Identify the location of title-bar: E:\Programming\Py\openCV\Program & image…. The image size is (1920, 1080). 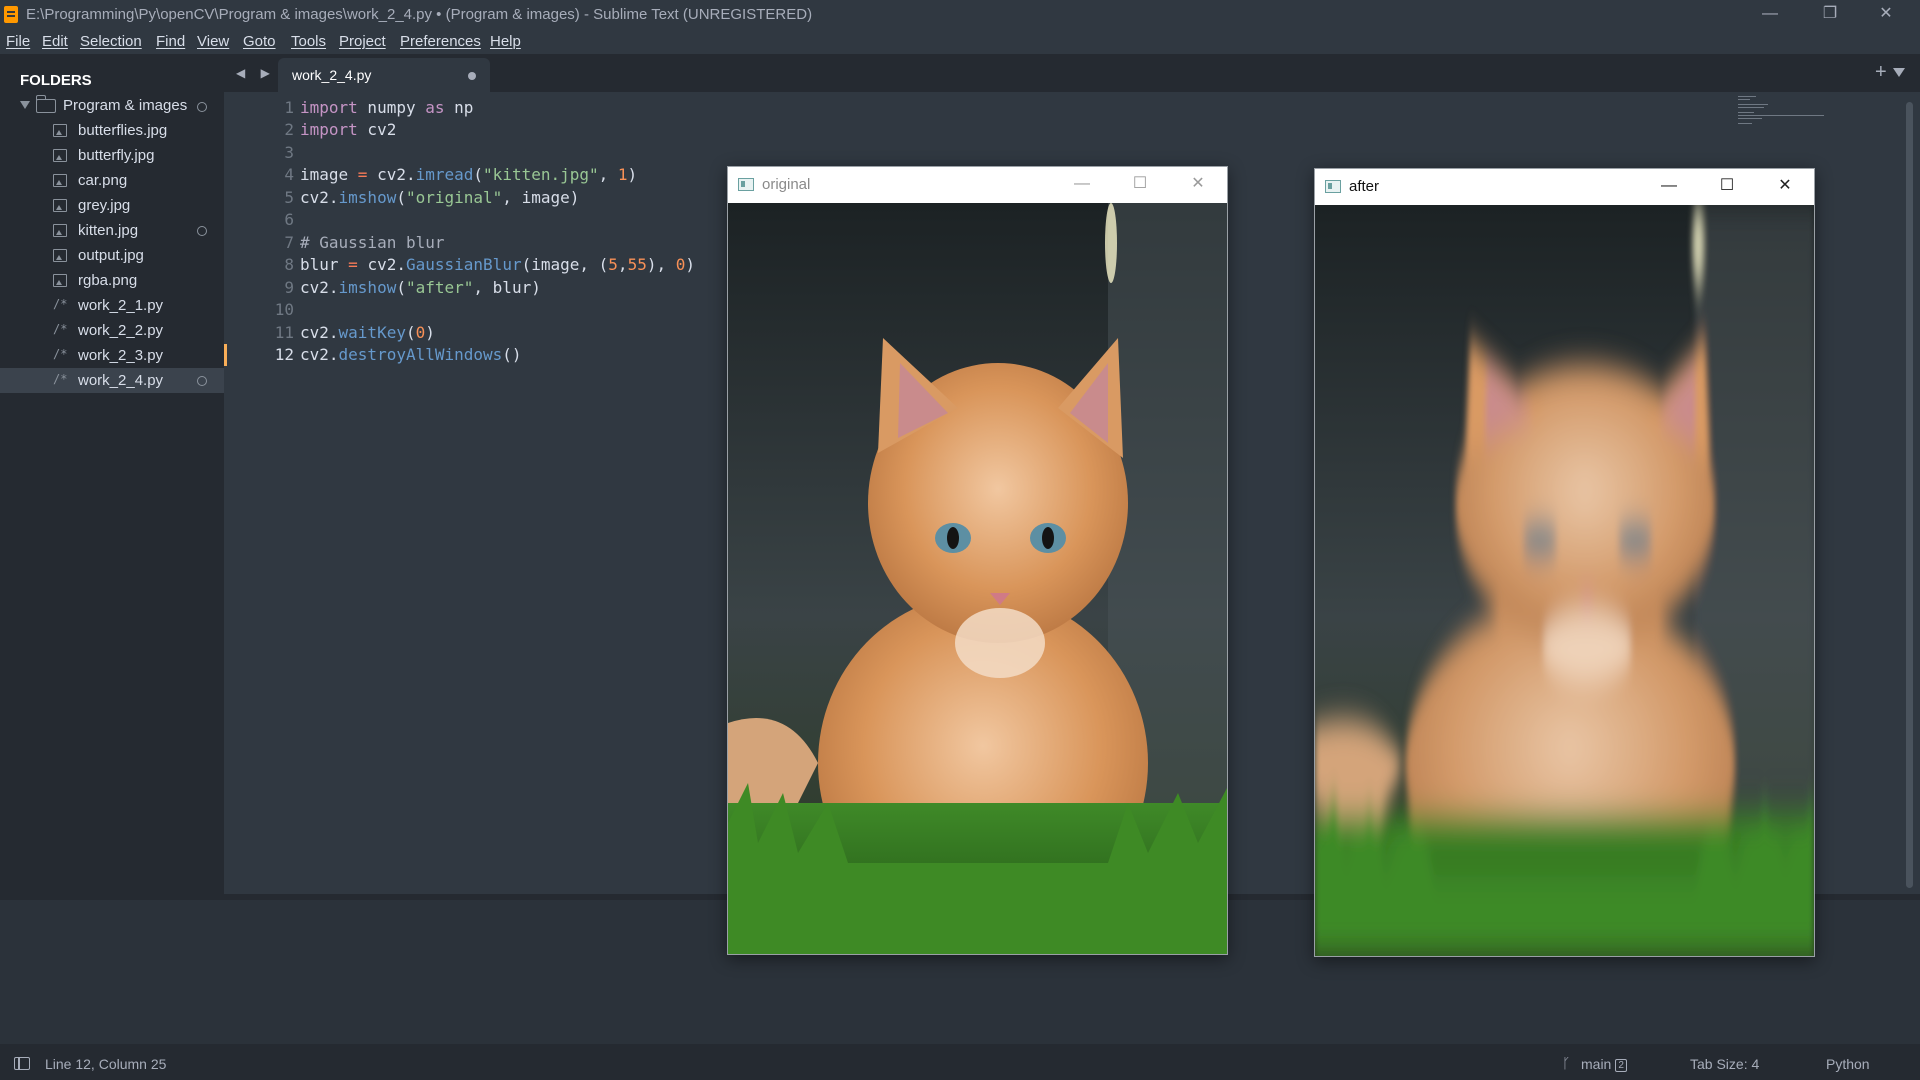
(960, 15).